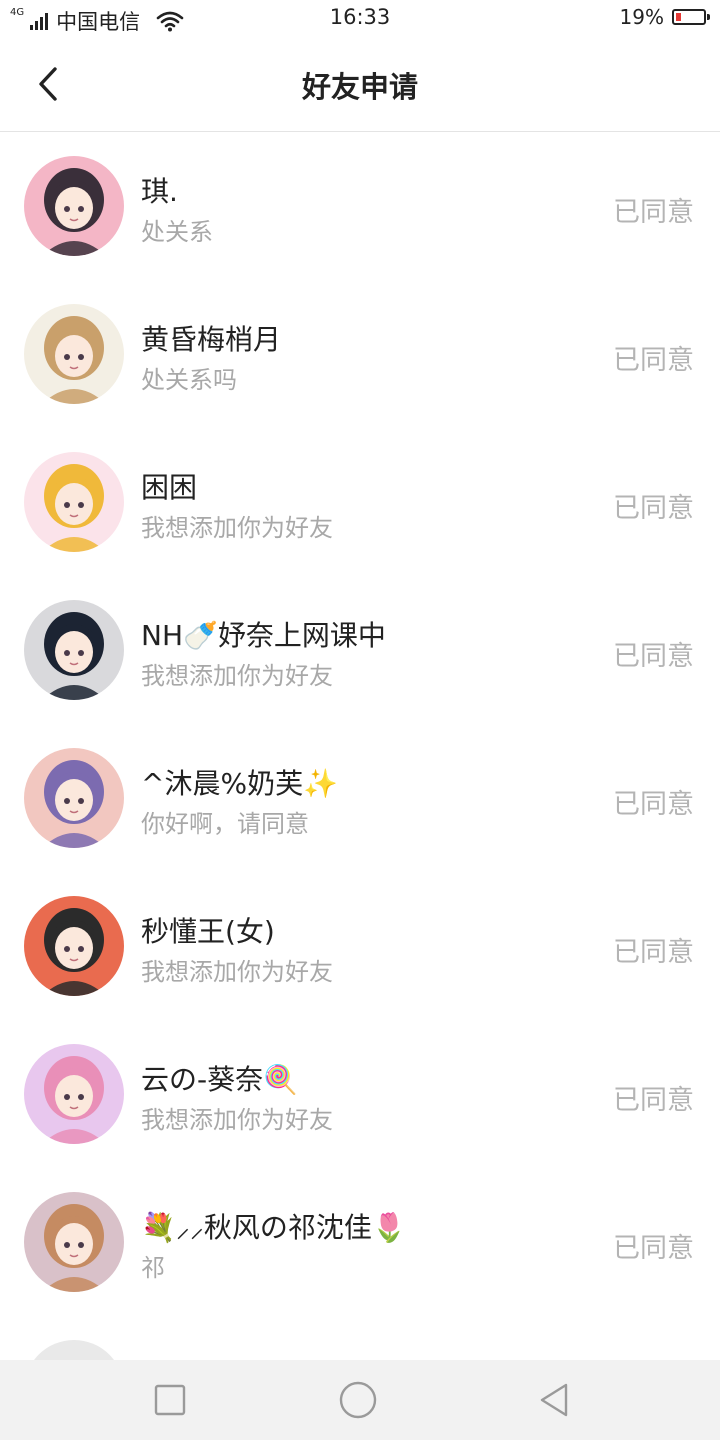  What do you see at coordinates (360, 1338) in the screenshot?
I see `list-item-partial` at bounding box center [360, 1338].